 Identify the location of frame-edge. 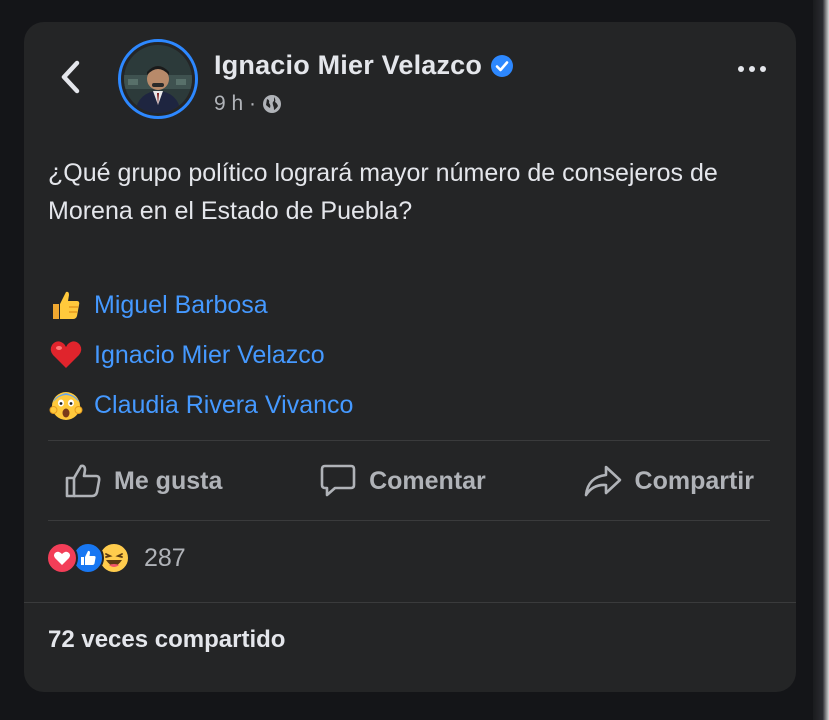
(821, 360).